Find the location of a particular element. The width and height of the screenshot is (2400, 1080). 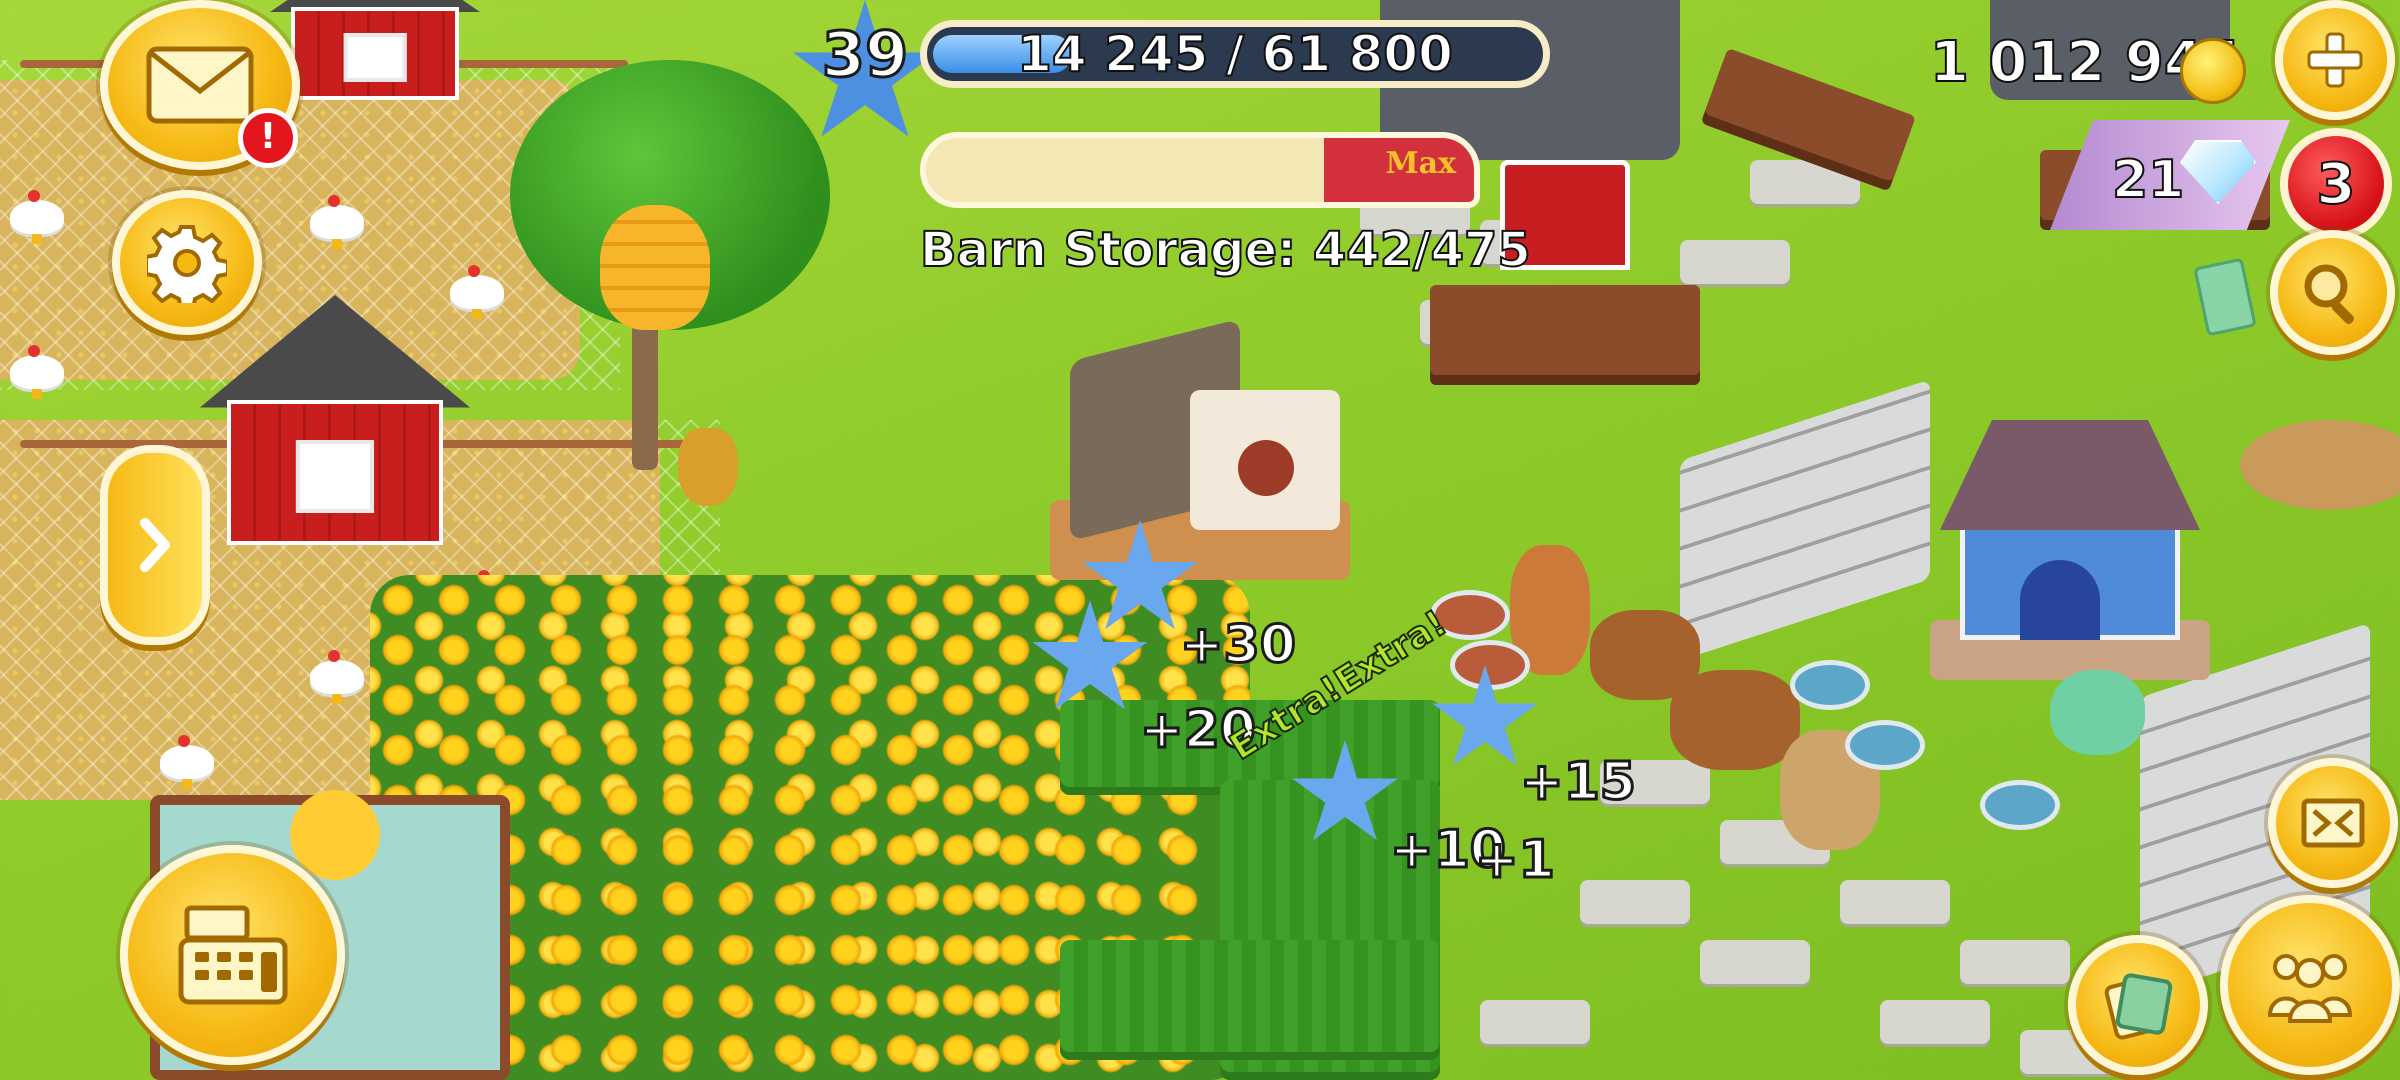

chevron-right-icon is located at coordinates (155, 545).